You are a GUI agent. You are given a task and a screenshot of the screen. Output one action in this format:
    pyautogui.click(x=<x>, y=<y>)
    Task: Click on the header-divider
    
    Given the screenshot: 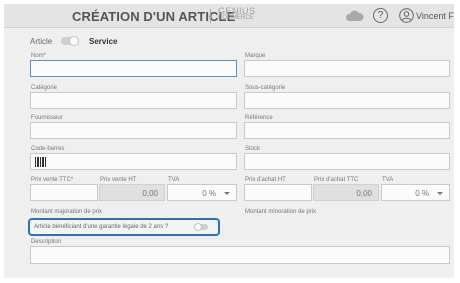 What is the action you would take?
    pyautogui.click(x=210, y=16)
    